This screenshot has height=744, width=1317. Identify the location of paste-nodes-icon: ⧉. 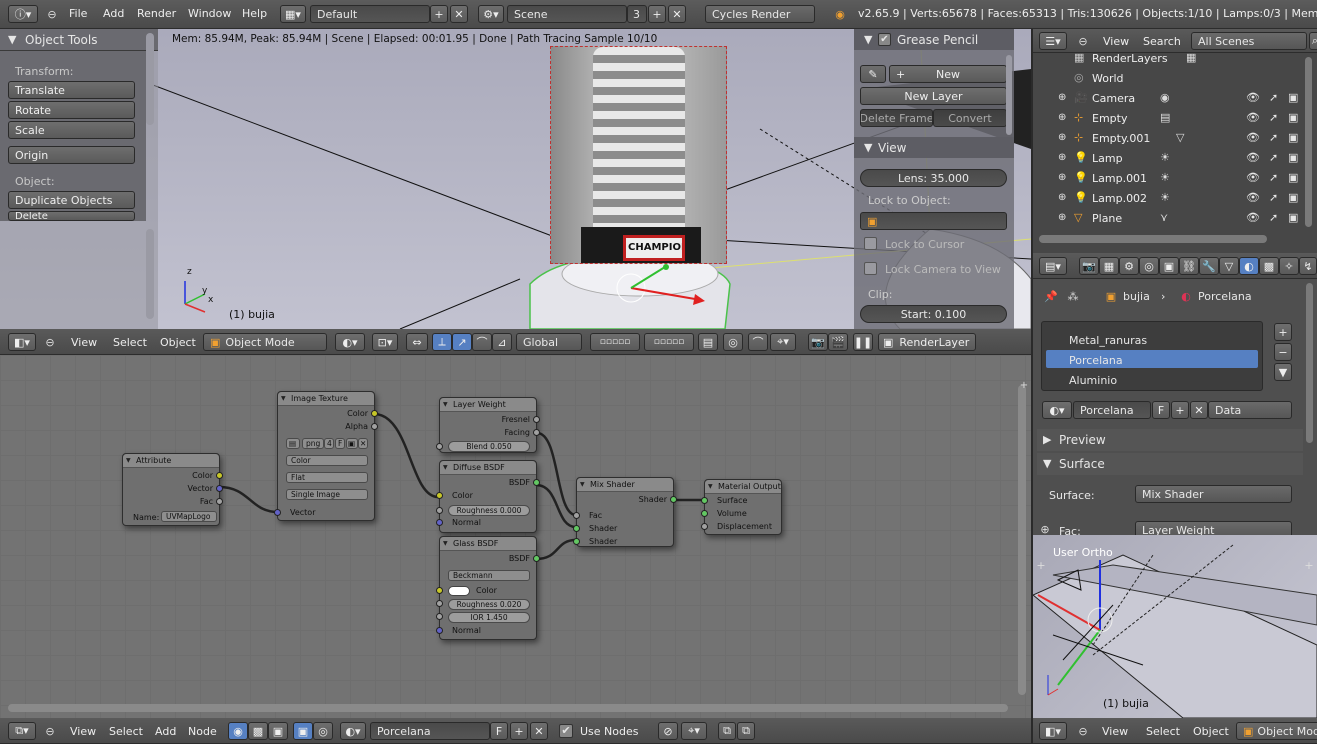
(746, 731).